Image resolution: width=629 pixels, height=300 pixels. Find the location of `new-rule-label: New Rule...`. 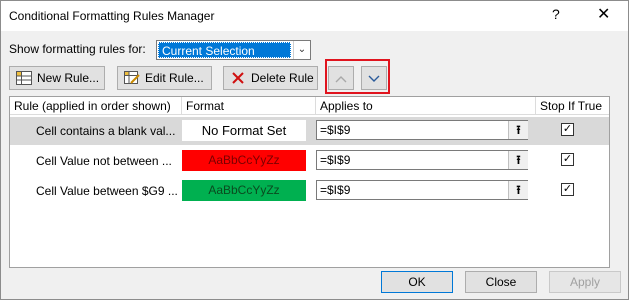

new-rule-label: New Rule... is located at coordinates (68, 78).